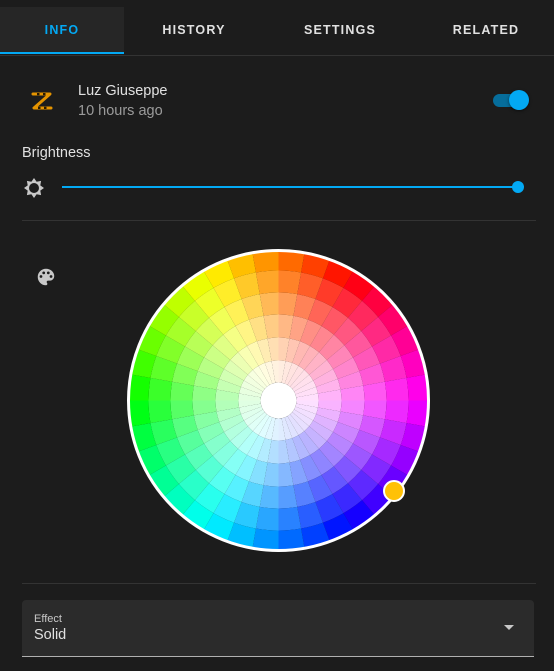 This screenshot has height=671, width=554. I want to click on tab-related: RELATED, so click(485, 30).